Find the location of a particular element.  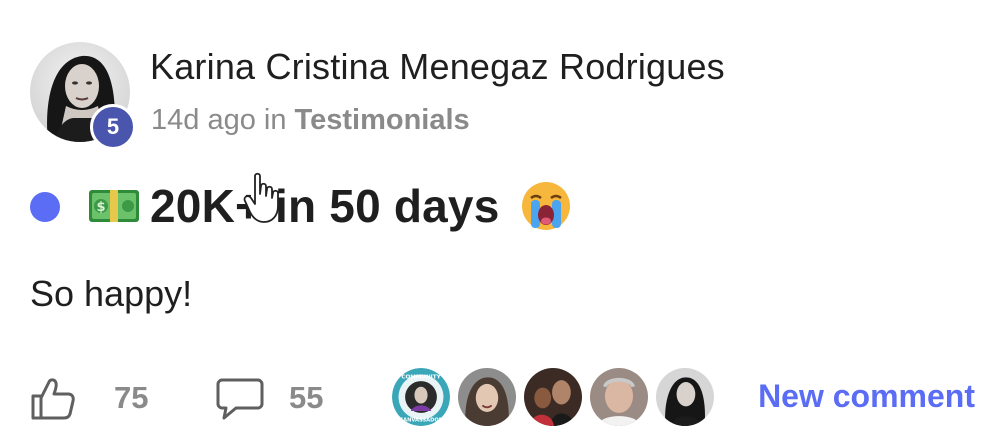

author-name: Karina Cristina Menegaz Rodrigues is located at coordinates (437, 67).